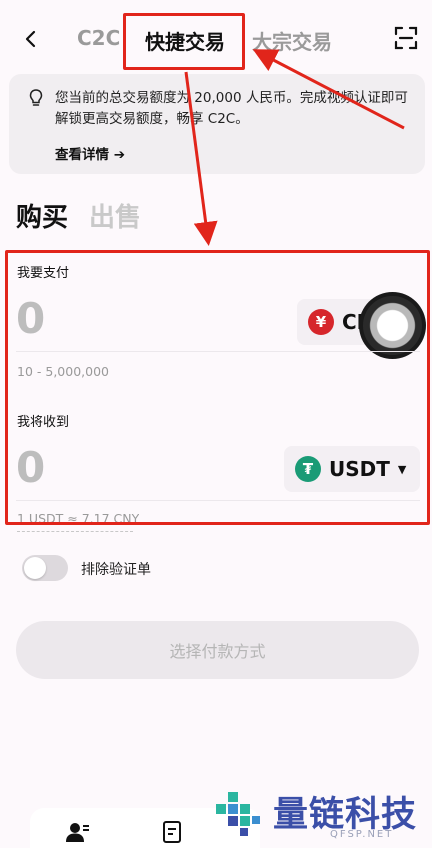  What do you see at coordinates (172, 832) in the screenshot?
I see `order-icon` at bounding box center [172, 832].